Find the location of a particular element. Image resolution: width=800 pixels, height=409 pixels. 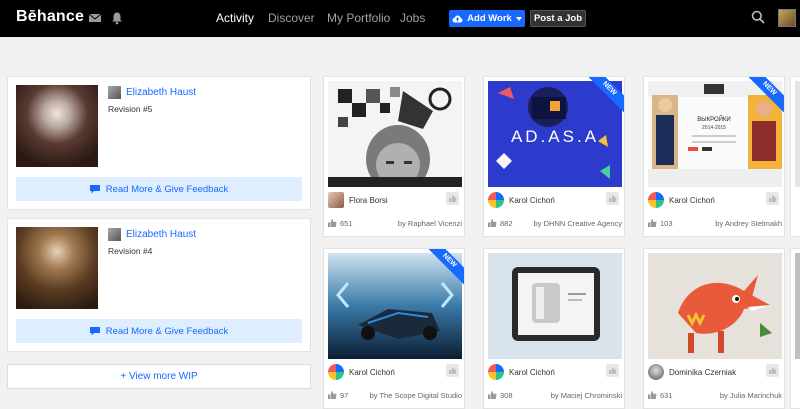

project-cover: AD.AS.A is located at coordinates (555, 134).